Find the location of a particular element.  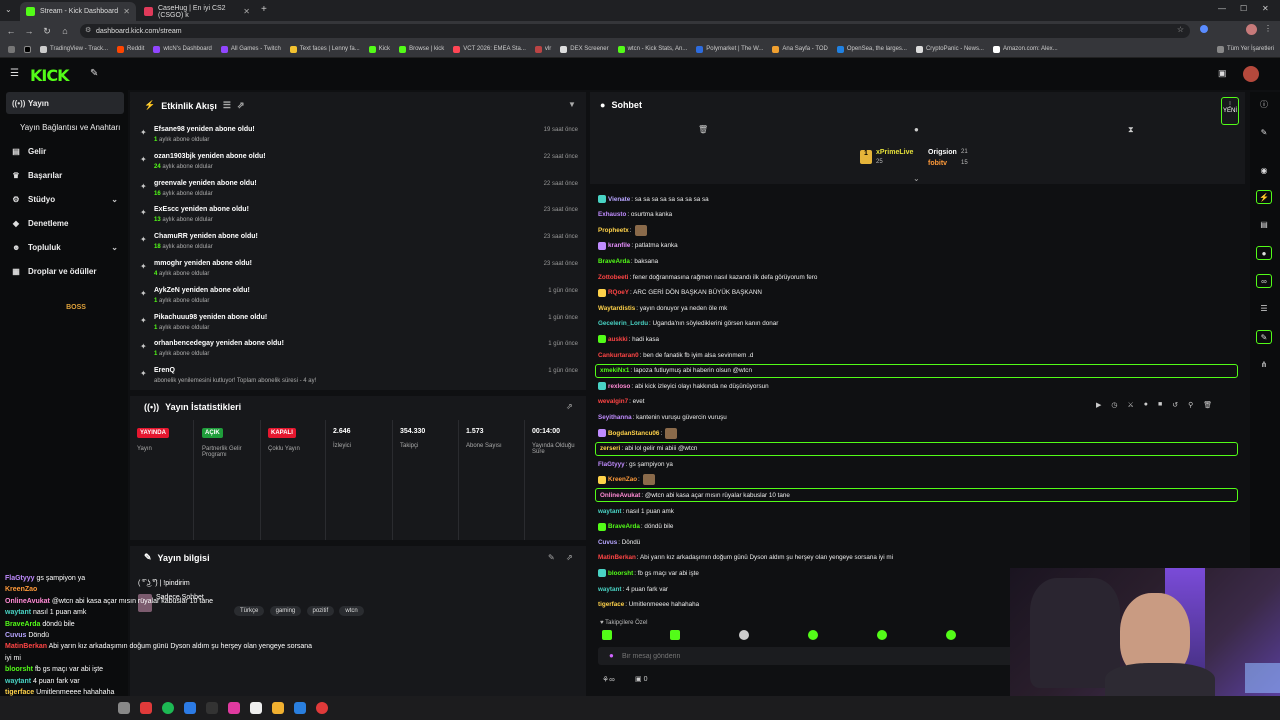

forward-icon: → is located at coordinates (29, 31).